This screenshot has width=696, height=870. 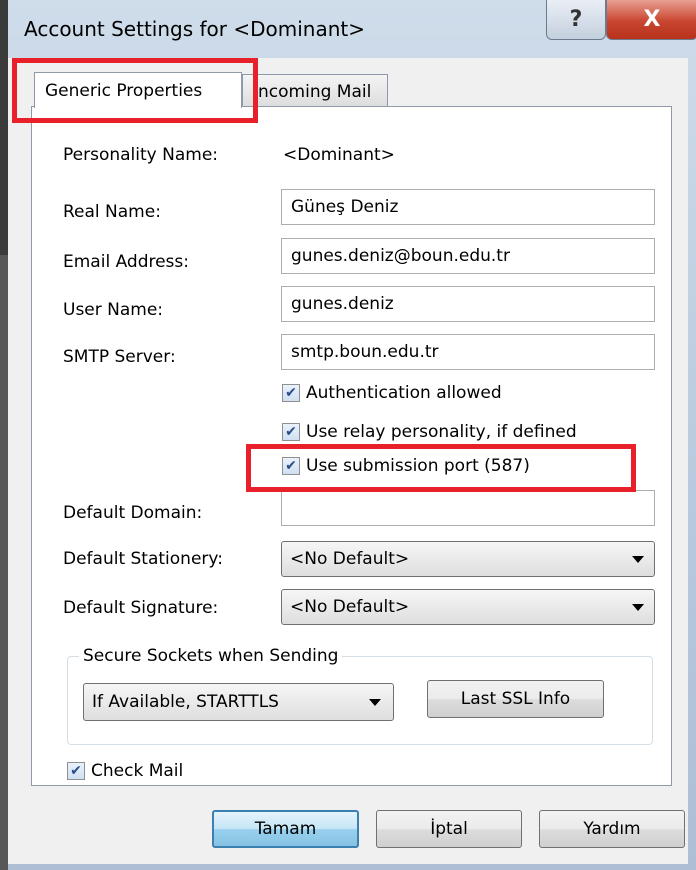 What do you see at coordinates (345, 207) in the screenshot?
I see `real-name-text: Güneş Deniz` at bounding box center [345, 207].